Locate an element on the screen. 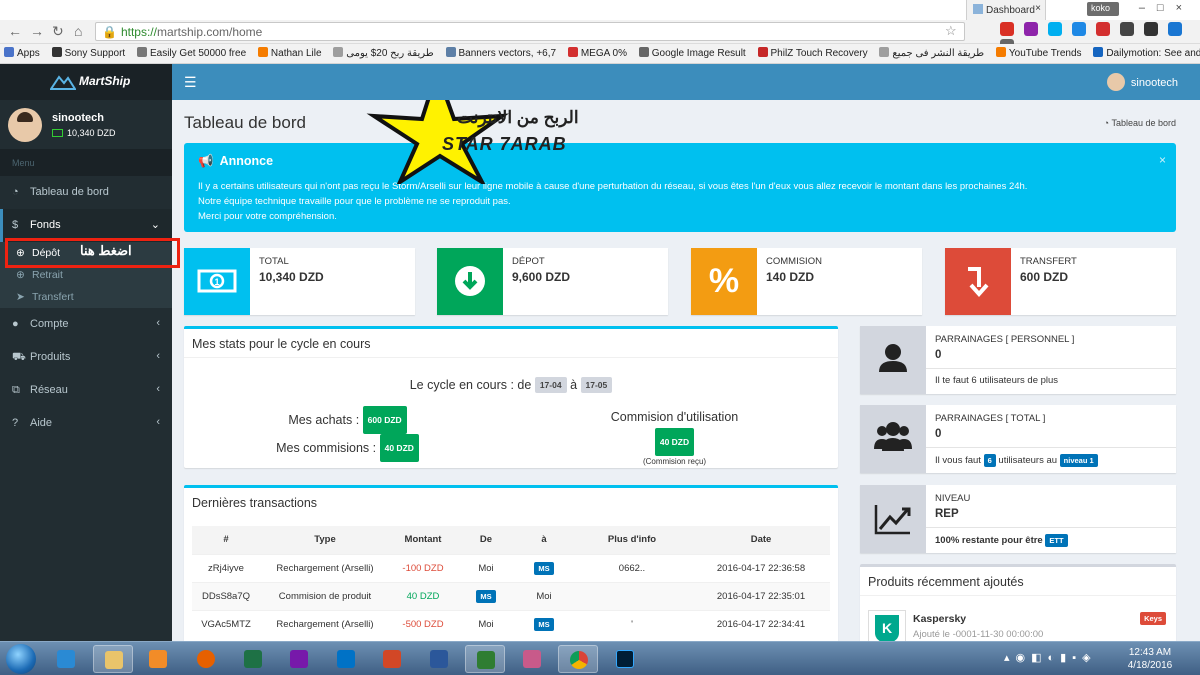 This screenshot has height=675, width=1200. bookmark-item: طريقة ربح 20$ يومى is located at coordinates (383, 53).